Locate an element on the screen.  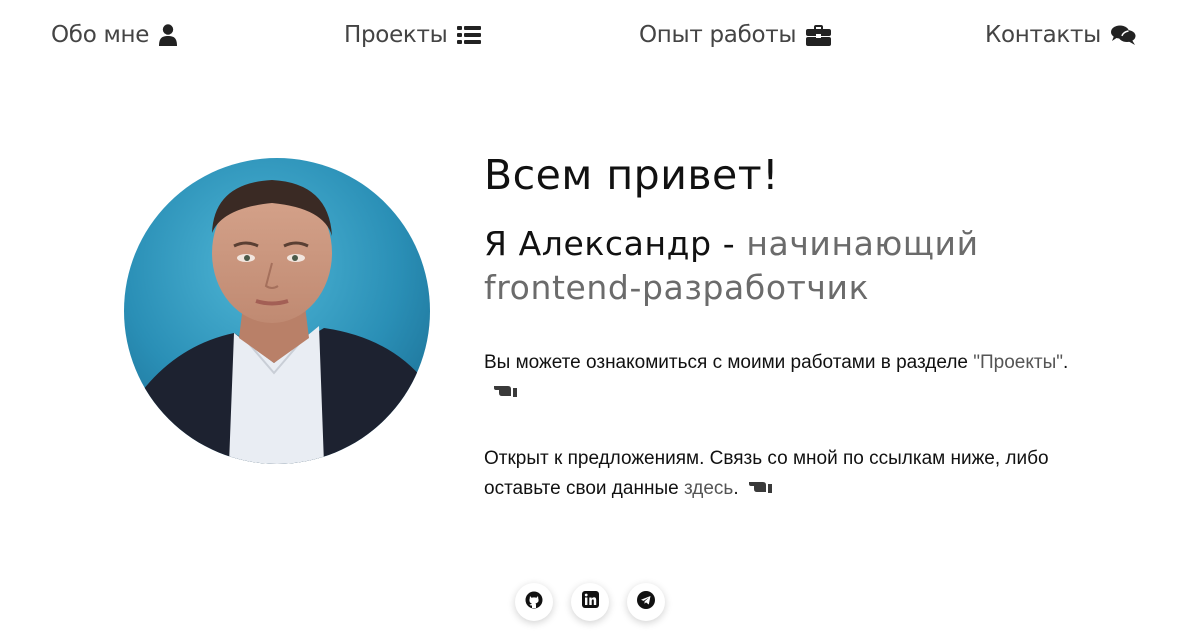
contact-end: . is located at coordinates (736, 489).